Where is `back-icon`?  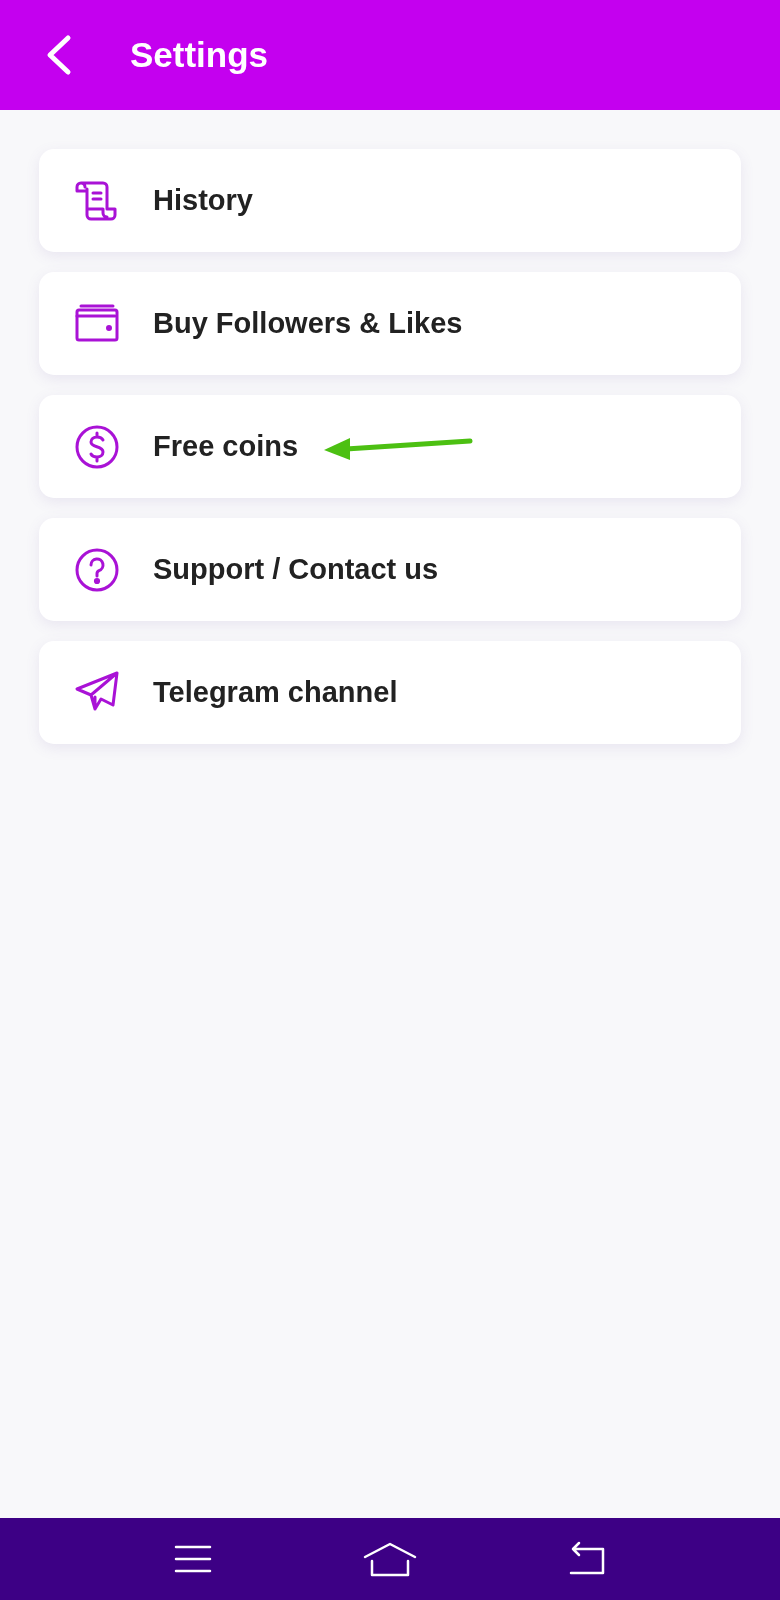 back-icon is located at coordinates (587, 1559).